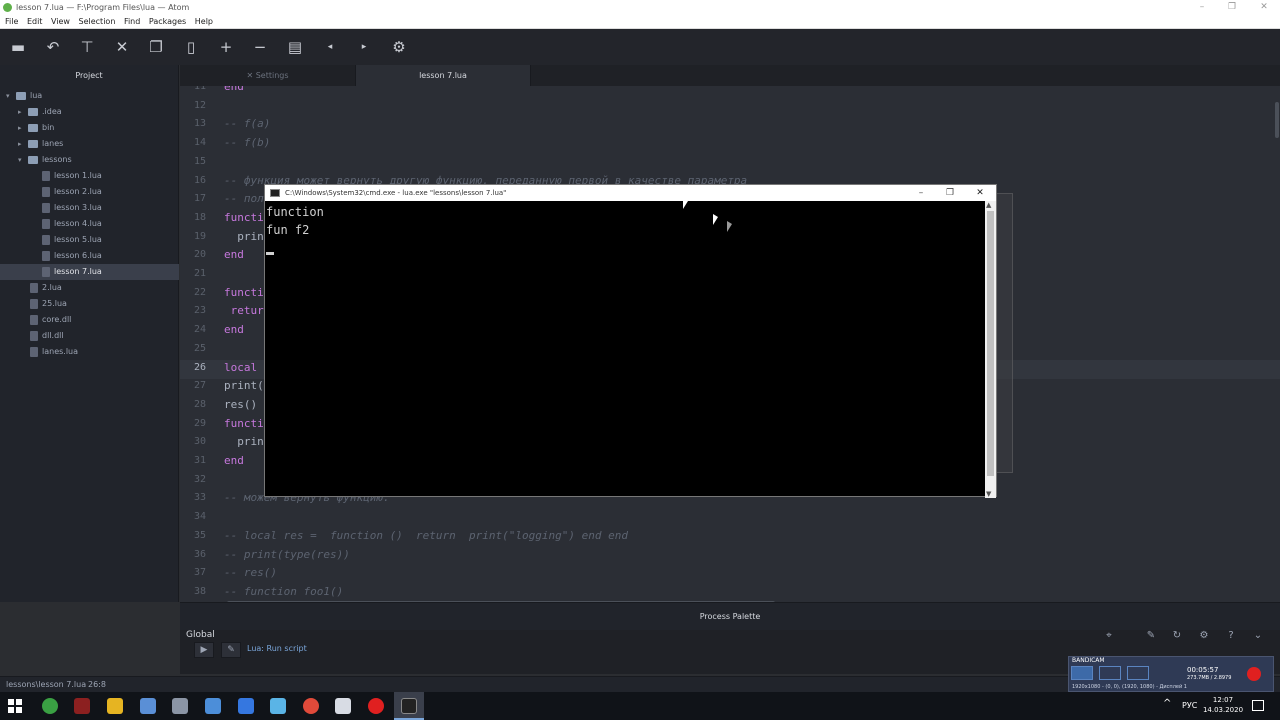  I want to click on tree-item: ▸ lanes, so click(89, 144).